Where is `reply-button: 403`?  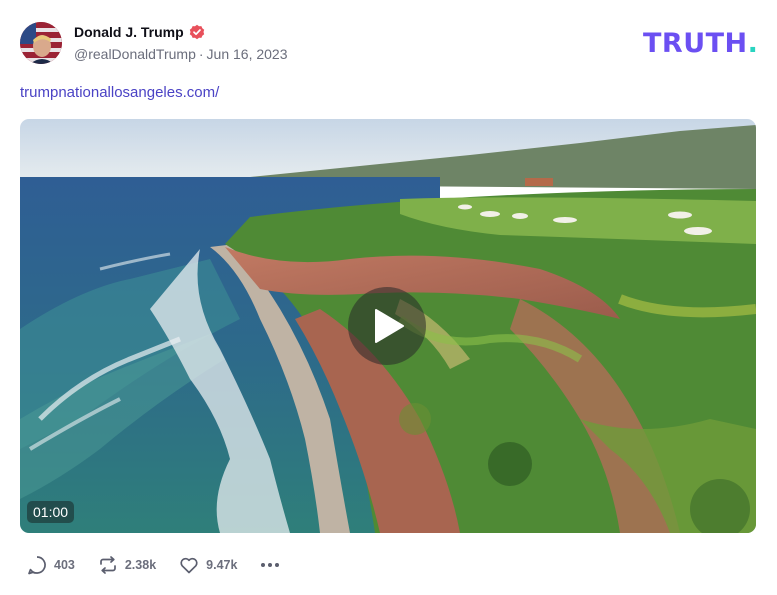 reply-button: 403 is located at coordinates (50, 565).